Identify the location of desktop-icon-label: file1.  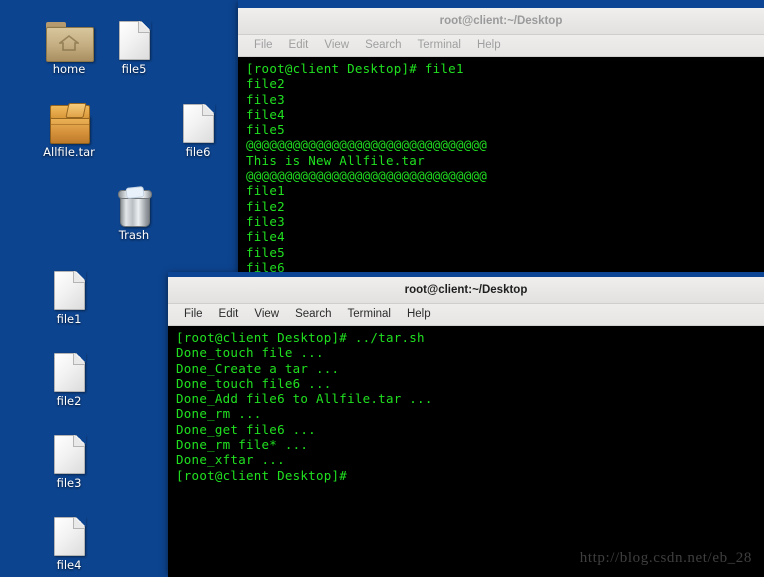
(69, 319).